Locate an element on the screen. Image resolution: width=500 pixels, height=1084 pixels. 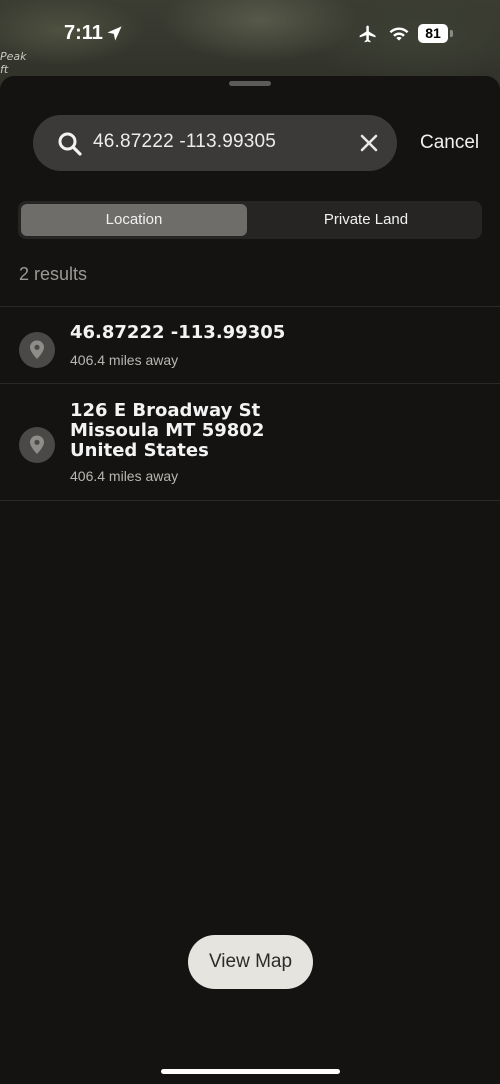
battery-icon: 81 is located at coordinates (433, 33).